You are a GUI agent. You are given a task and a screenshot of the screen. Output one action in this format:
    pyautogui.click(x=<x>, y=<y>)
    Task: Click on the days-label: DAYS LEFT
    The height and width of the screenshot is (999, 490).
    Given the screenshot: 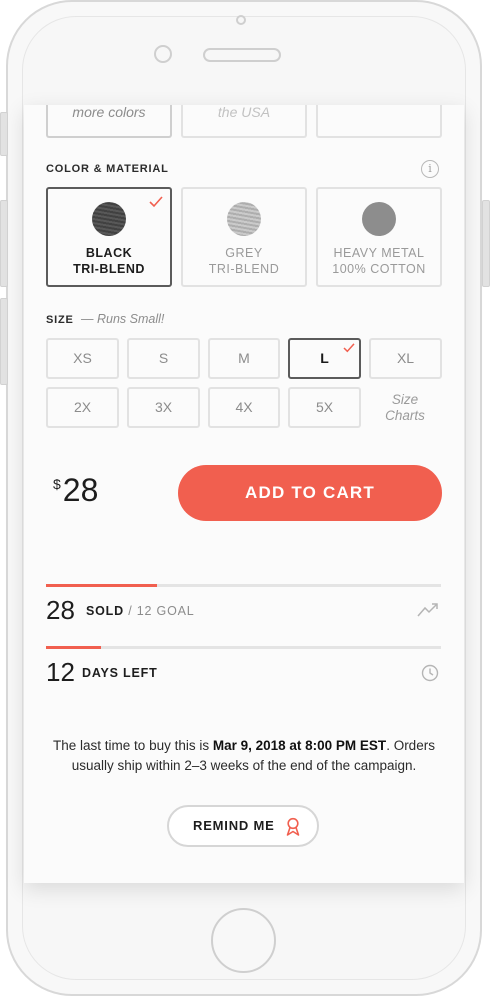 What is the action you would take?
    pyautogui.click(x=120, y=673)
    